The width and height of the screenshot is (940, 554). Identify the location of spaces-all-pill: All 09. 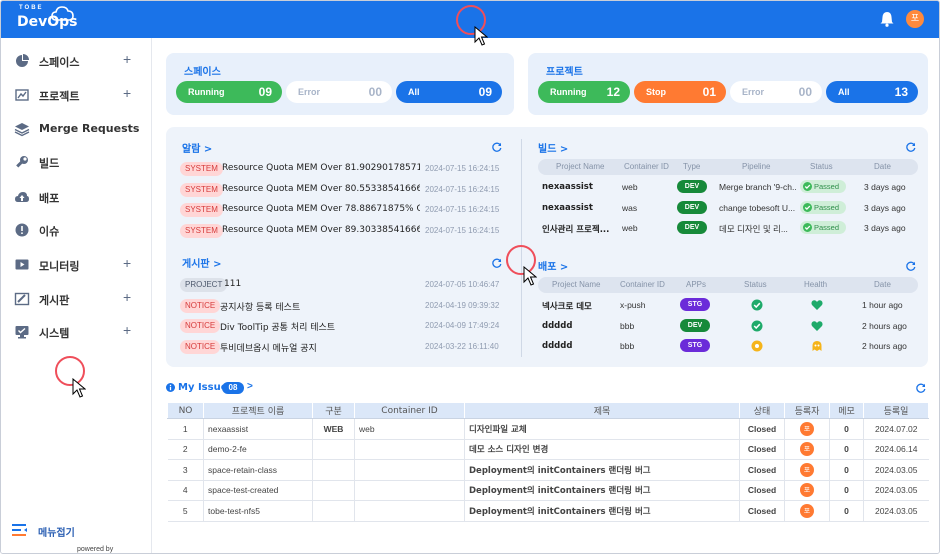
(449, 92).